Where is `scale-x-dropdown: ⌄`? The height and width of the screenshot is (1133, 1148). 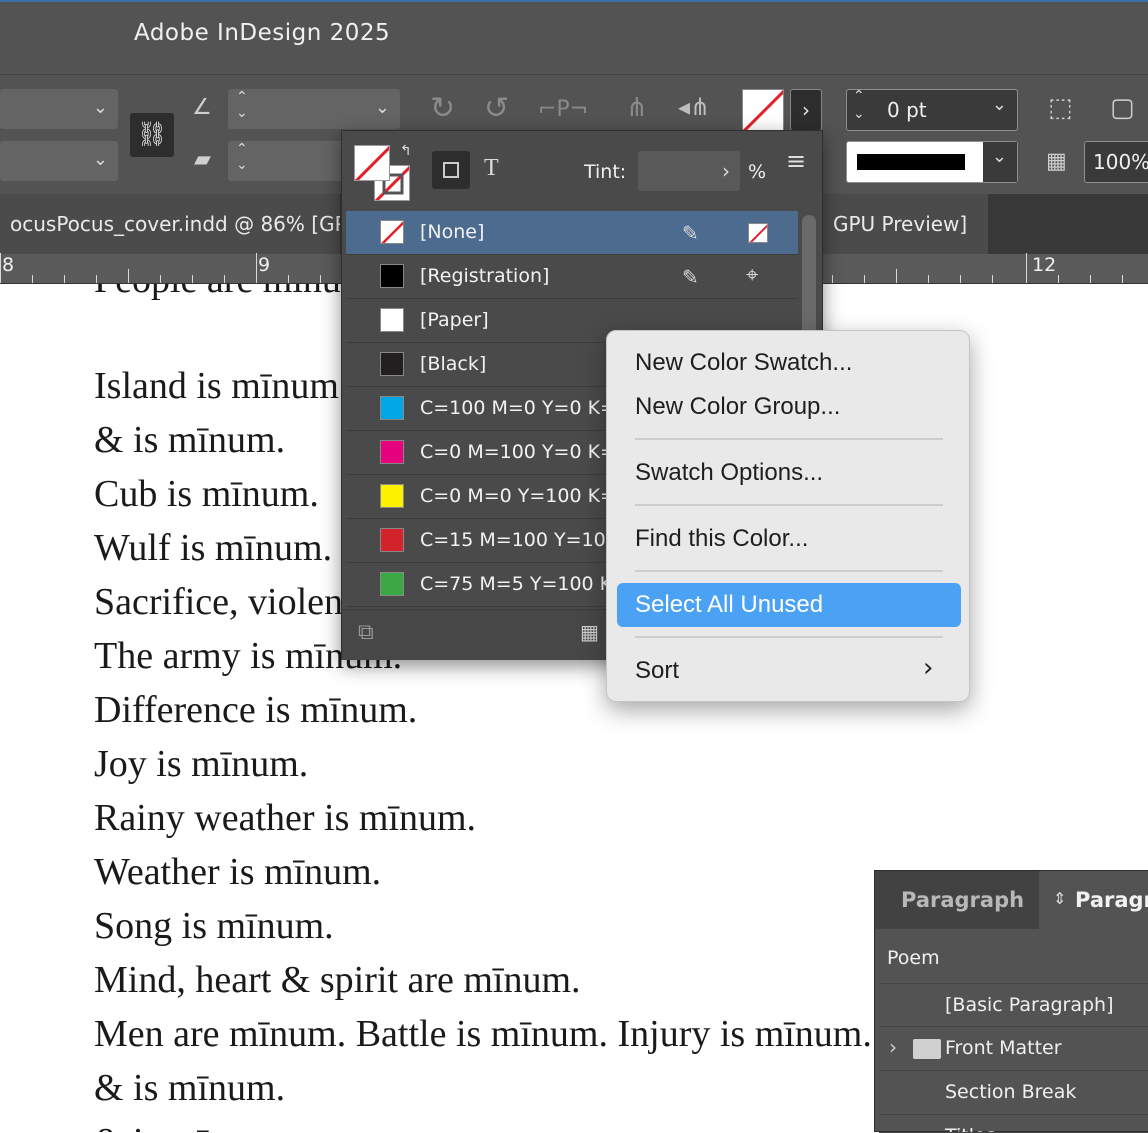
scale-x-dropdown: ⌄ is located at coordinates (59, 109).